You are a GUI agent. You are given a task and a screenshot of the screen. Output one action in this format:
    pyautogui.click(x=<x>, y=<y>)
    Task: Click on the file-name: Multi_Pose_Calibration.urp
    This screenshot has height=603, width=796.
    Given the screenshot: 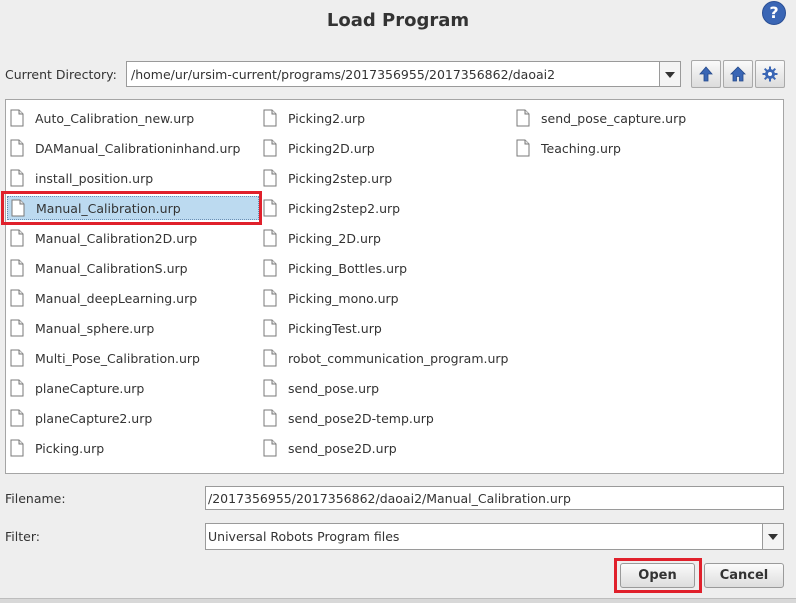 What is the action you would take?
    pyautogui.click(x=117, y=358)
    